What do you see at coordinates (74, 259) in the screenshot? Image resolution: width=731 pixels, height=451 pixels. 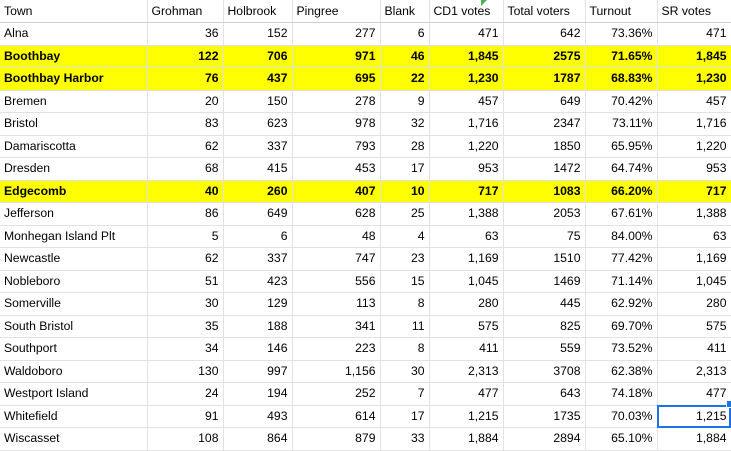 I see `town-cell: Newcastle` at bounding box center [74, 259].